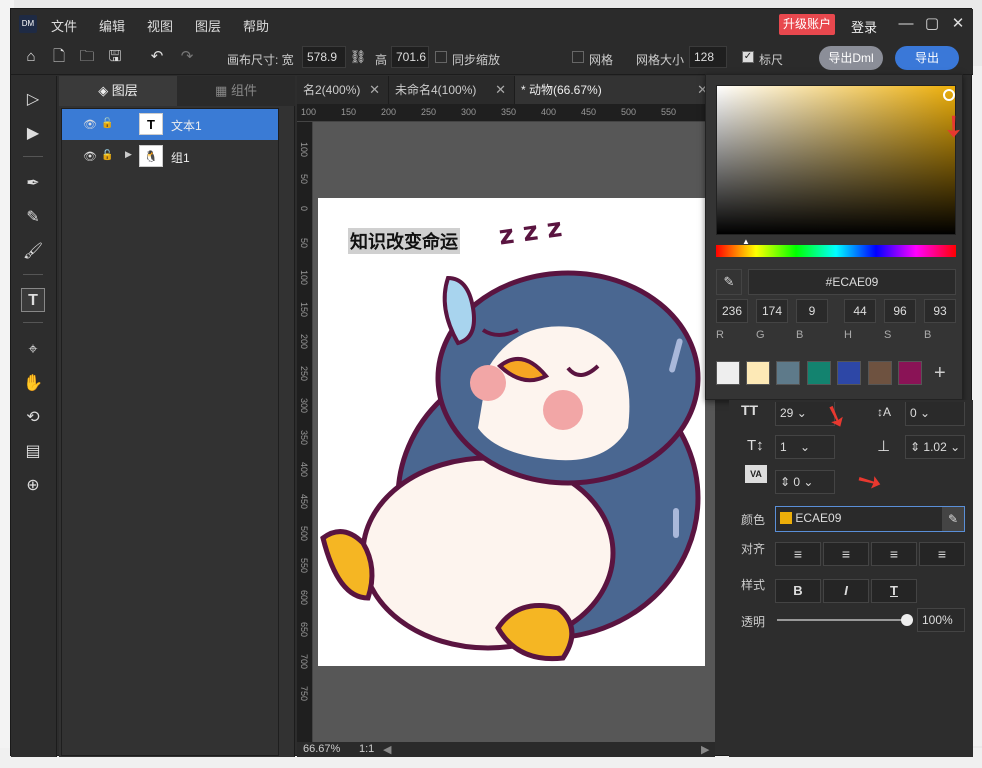  I want to click on blue-input: 9, so click(812, 311).